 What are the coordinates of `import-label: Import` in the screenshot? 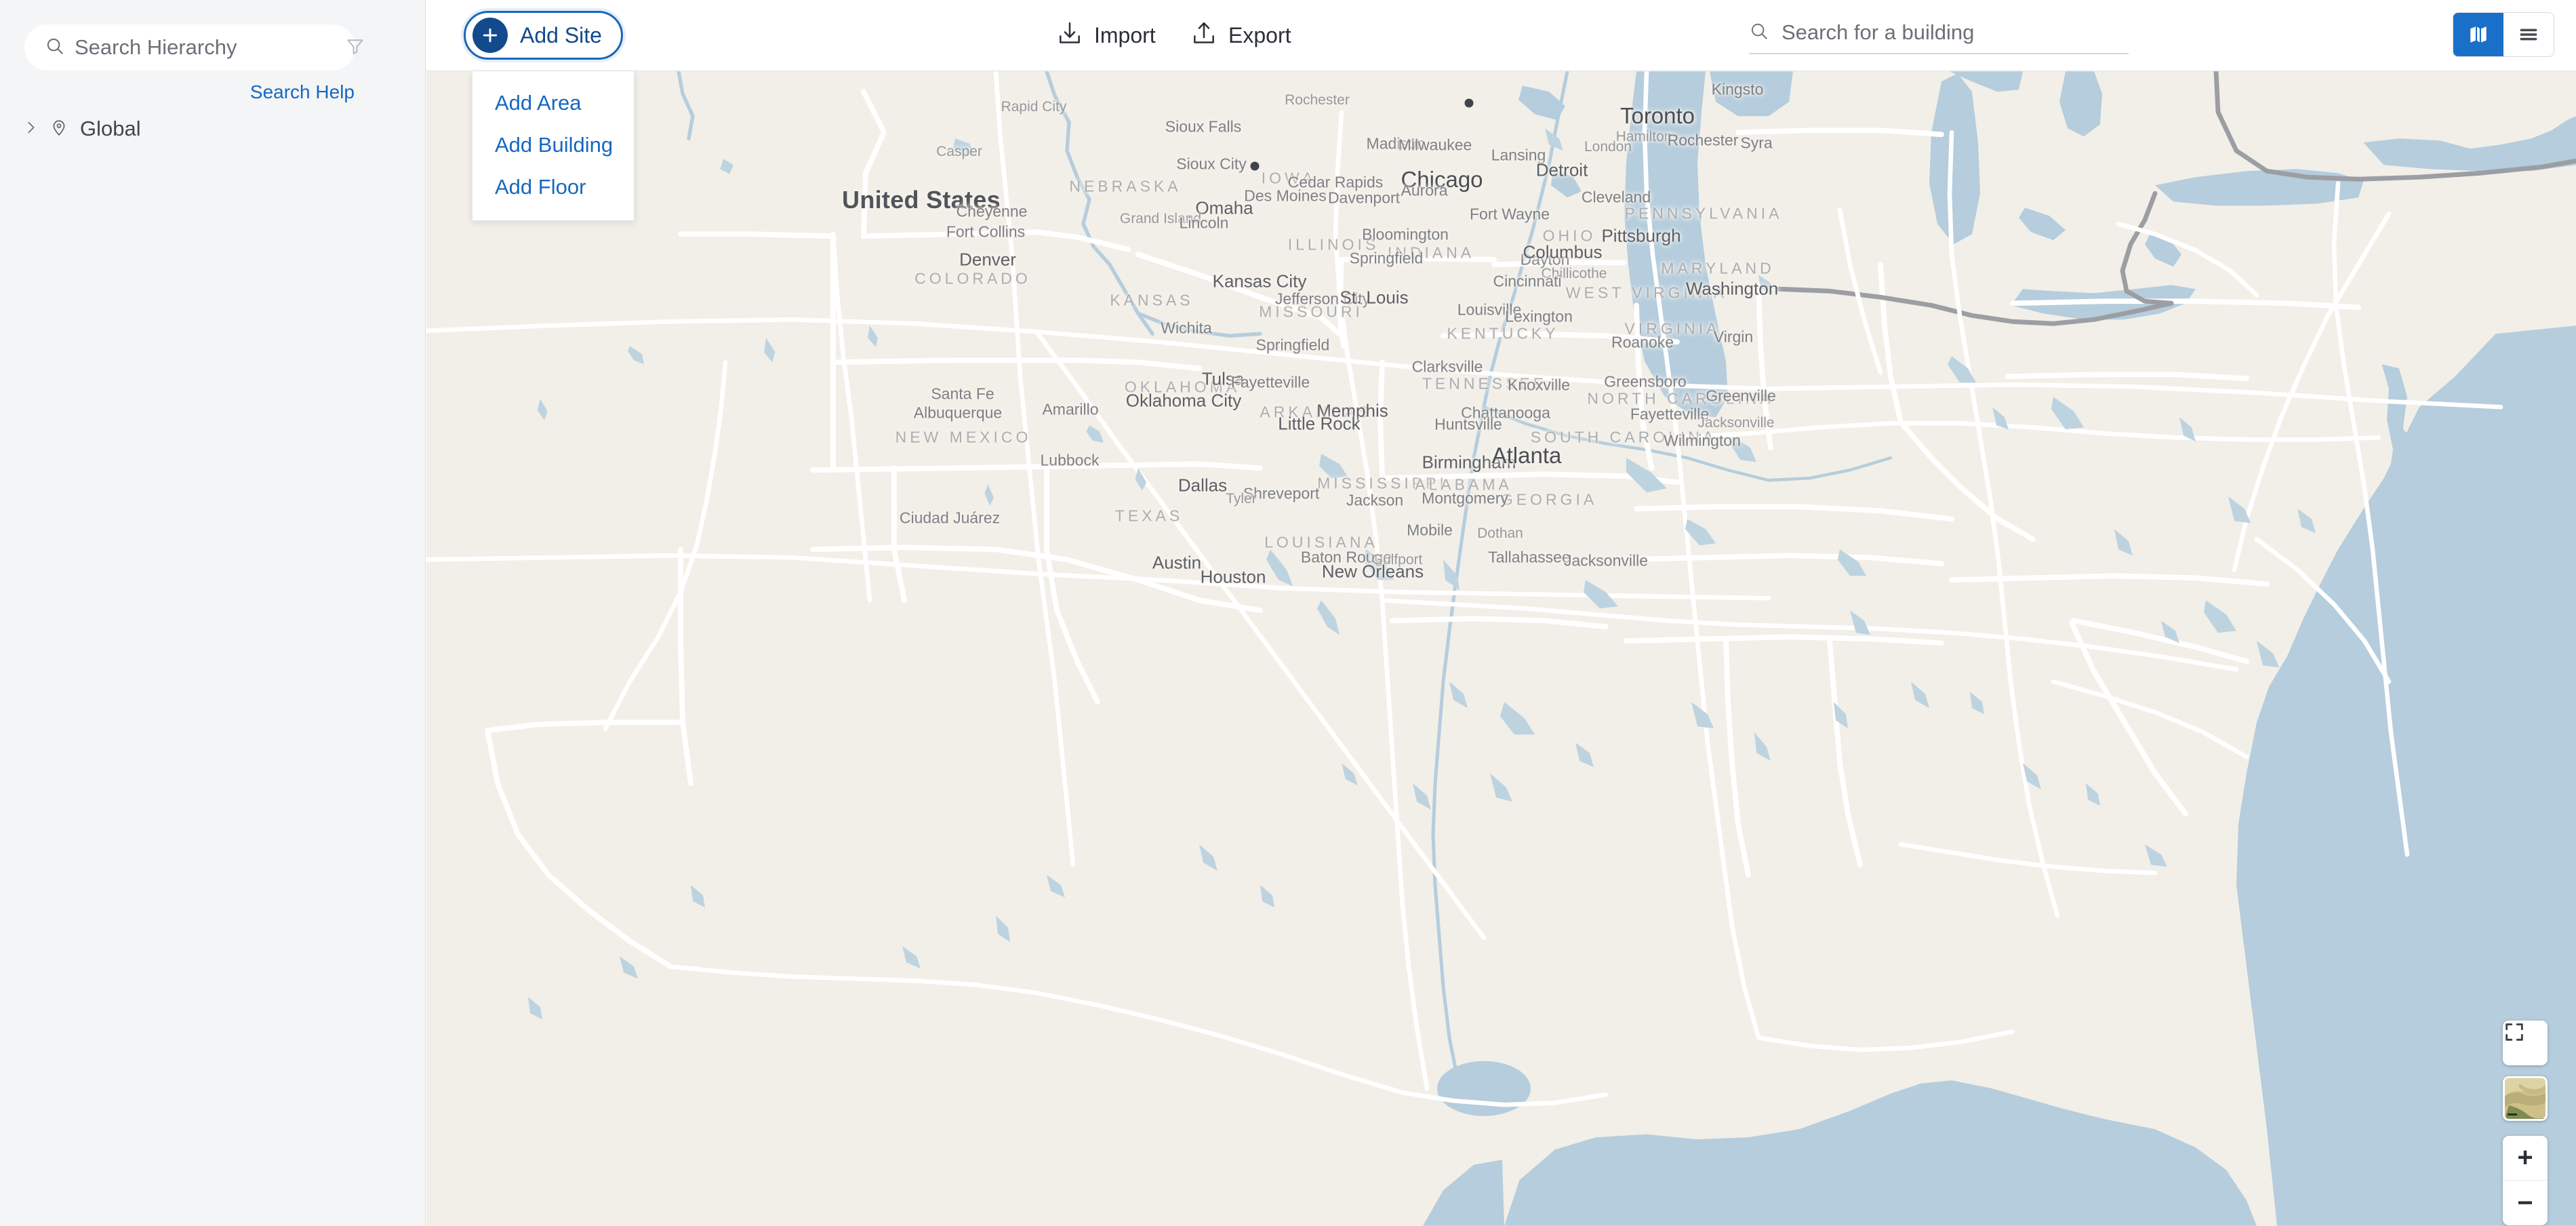 It's located at (1125, 34).